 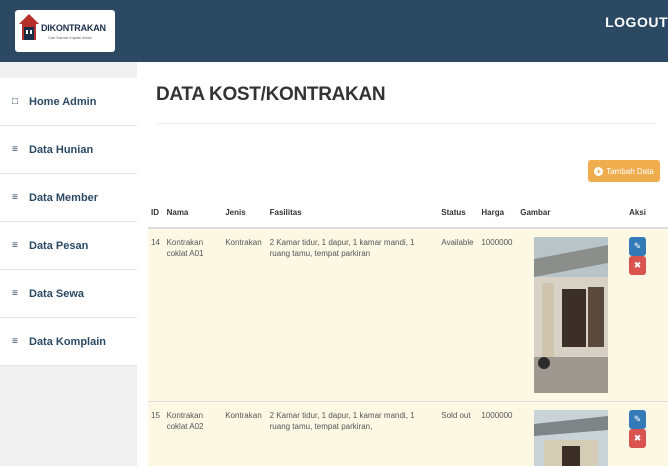 What do you see at coordinates (64, 197) in the screenshot?
I see `sidebar-item-label: Data Member` at bounding box center [64, 197].